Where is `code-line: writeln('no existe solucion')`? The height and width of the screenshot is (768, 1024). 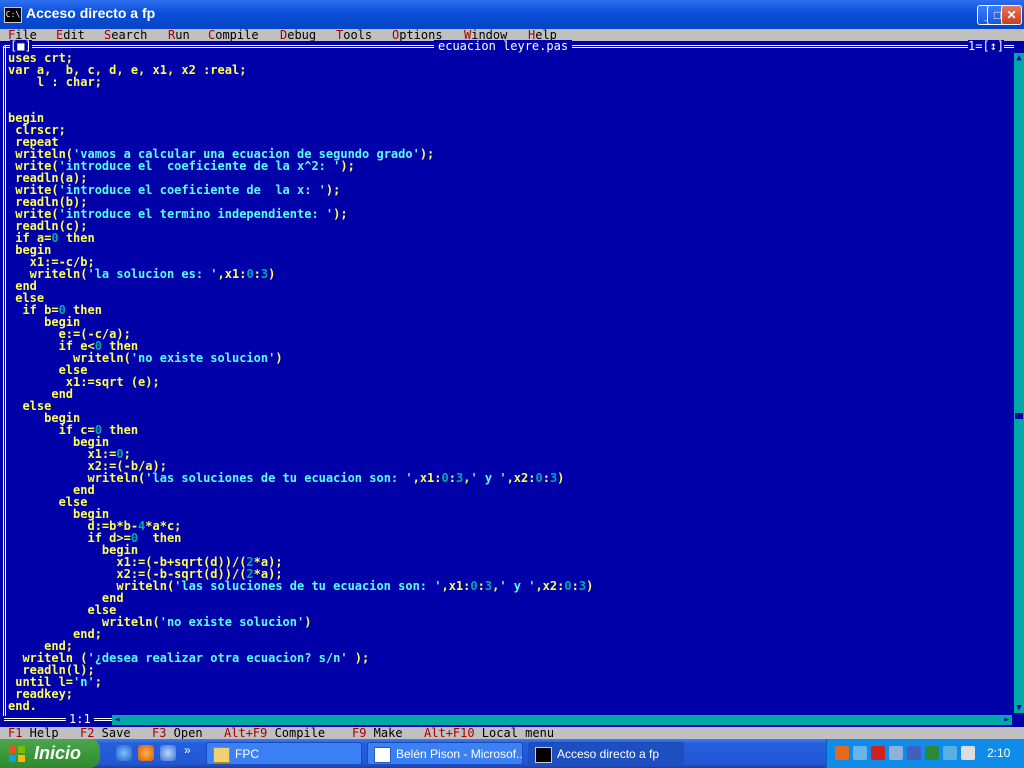 code-line: writeln('no existe solucion') is located at coordinates (300, 358).